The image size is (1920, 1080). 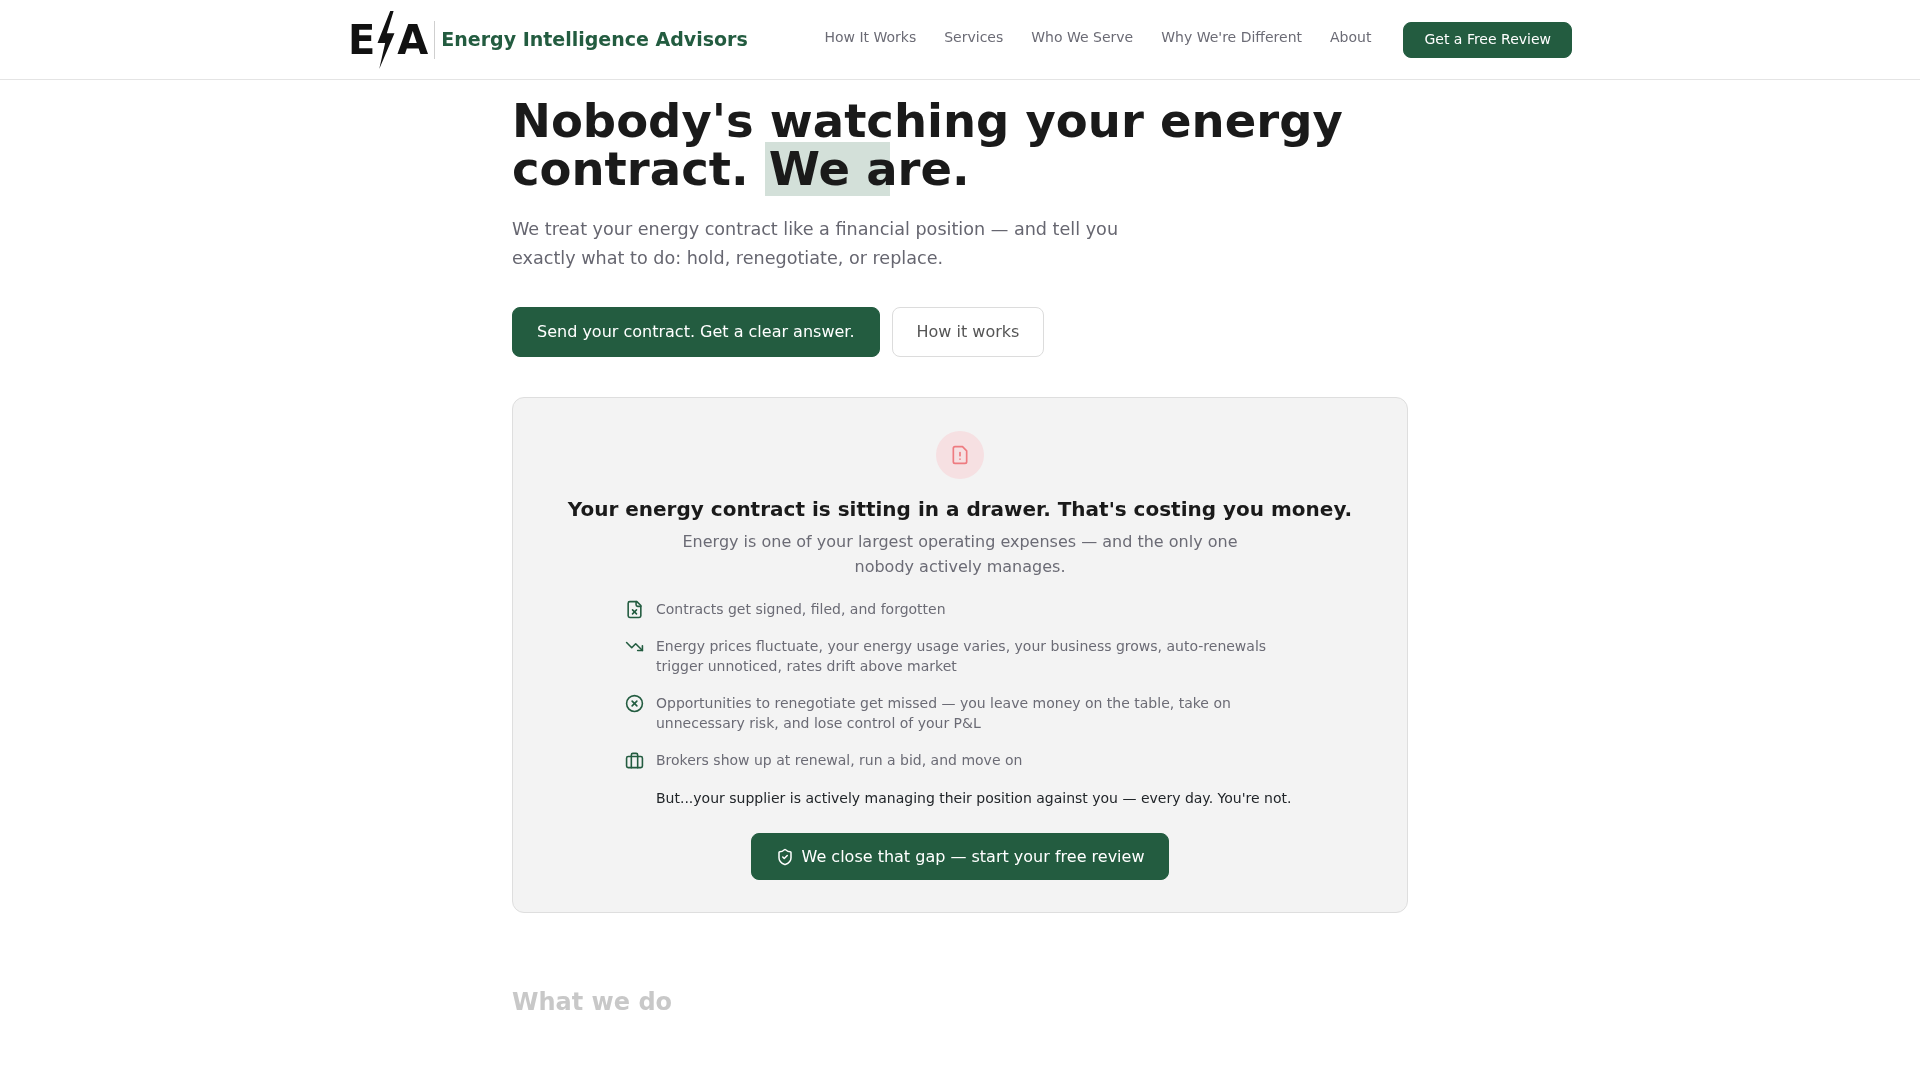 What do you see at coordinates (968, 332) in the screenshot?
I see `how-it-works-button: How it works` at bounding box center [968, 332].